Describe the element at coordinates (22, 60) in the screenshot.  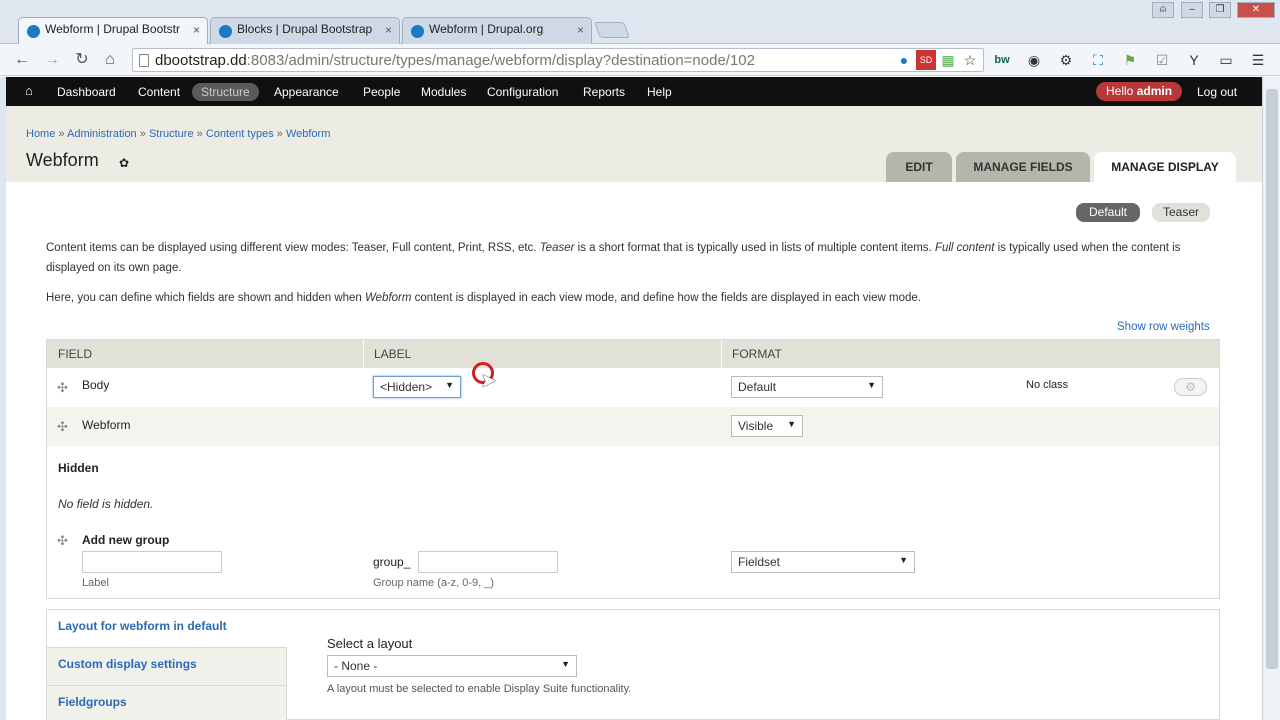
I see `back-icon: ←` at that location.